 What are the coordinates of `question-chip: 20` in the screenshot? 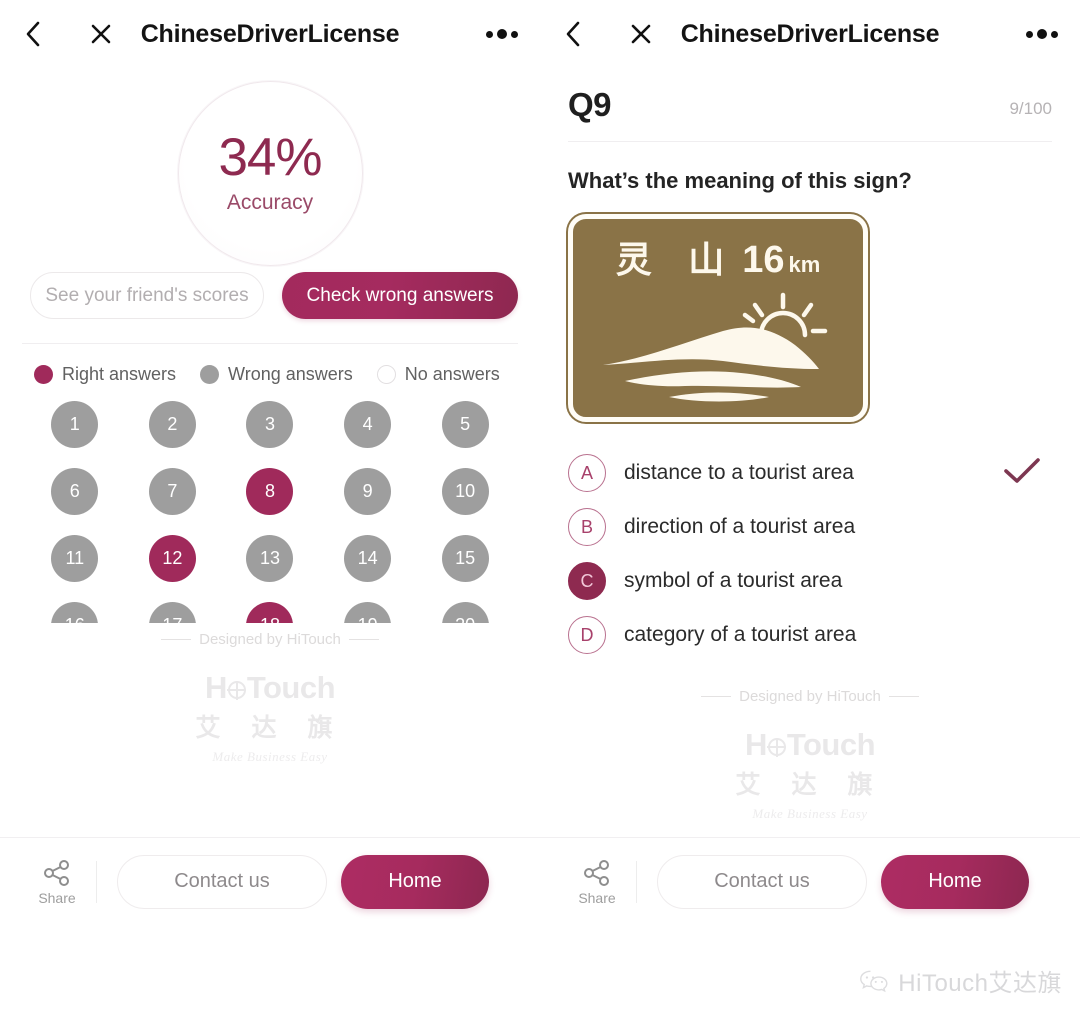 It's located at (465, 612).